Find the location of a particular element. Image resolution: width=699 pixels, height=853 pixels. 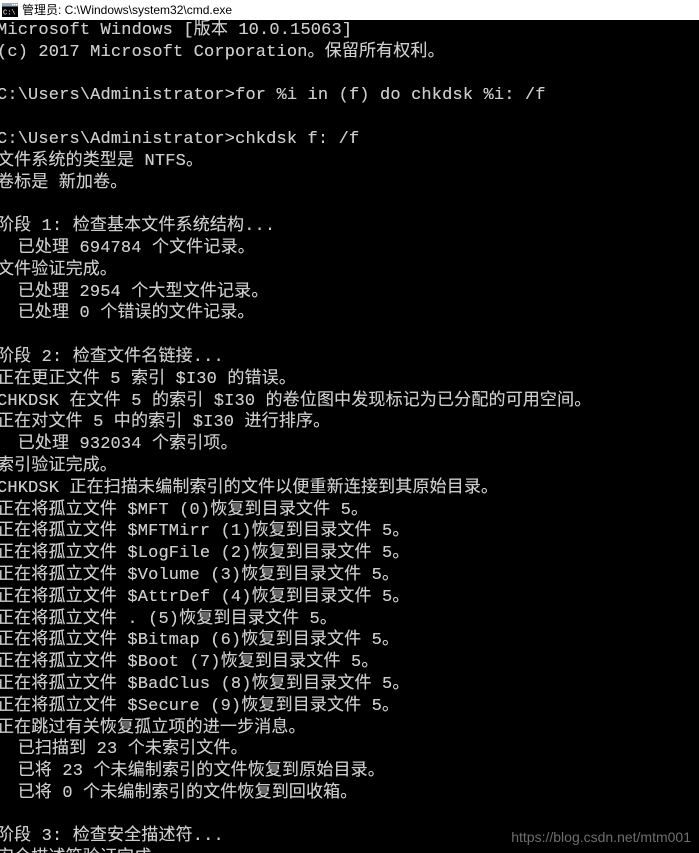

console-line: 正在将孤立文件 $Volume (3)恢复到目录文件 5。 is located at coordinates (200, 575).